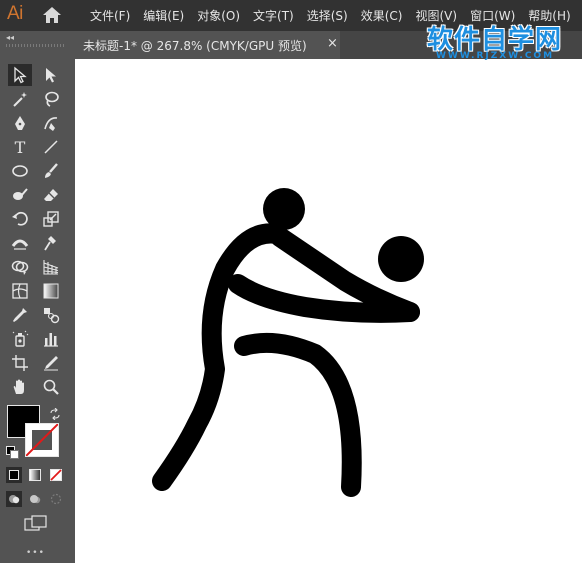  What do you see at coordinates (218, 15) in the screenshot?
I see `menu-object: 对象(O)` at bounding box center [218, 15].